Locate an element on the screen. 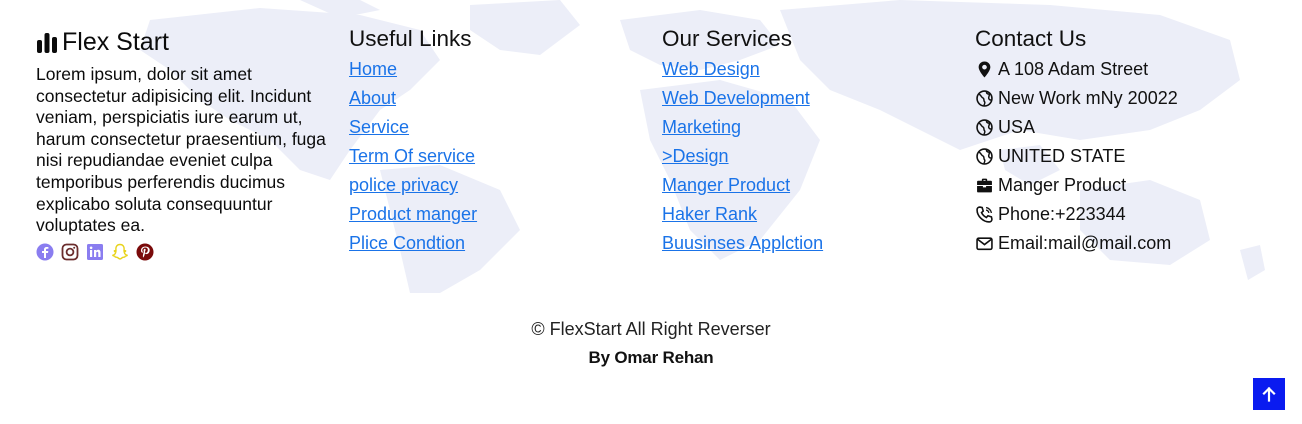 This screenshot has width=1302, height=424. brand: Flex Start is located at coordinates (183, 42).